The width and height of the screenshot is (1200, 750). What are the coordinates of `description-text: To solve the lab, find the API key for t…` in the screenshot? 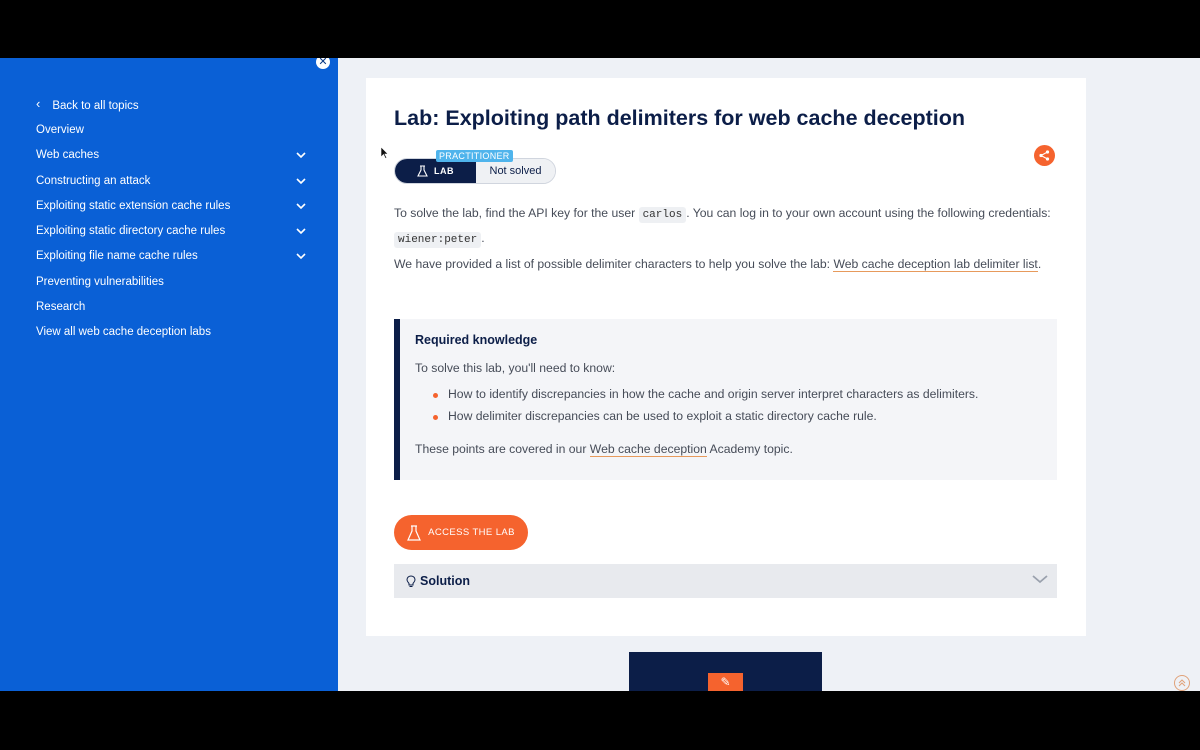 It's located at (516, 213).